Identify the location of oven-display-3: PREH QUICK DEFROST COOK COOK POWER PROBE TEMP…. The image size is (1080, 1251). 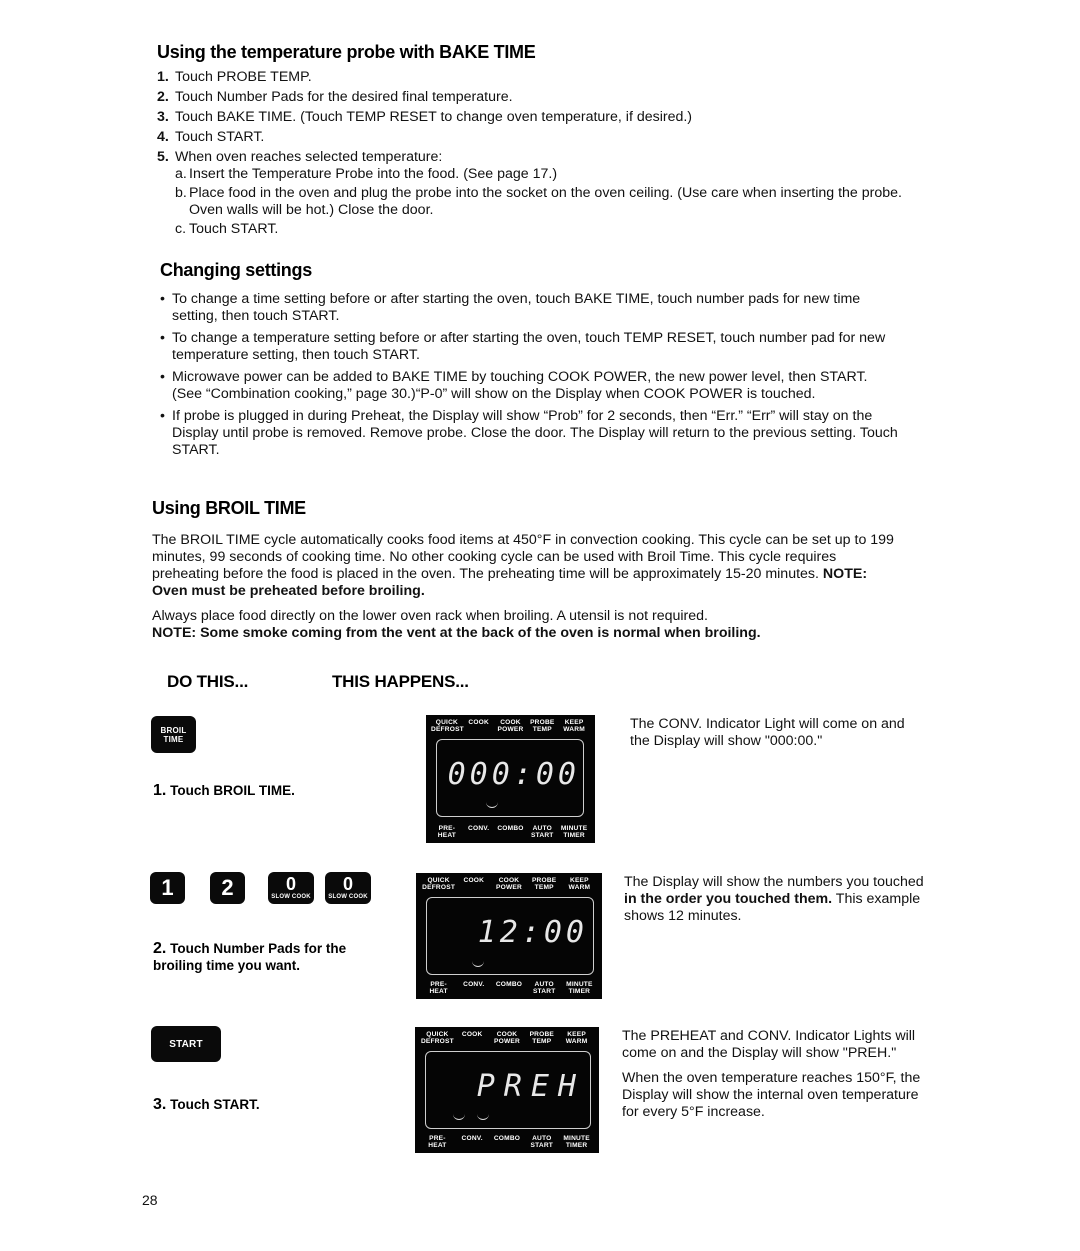
(507, 1090).